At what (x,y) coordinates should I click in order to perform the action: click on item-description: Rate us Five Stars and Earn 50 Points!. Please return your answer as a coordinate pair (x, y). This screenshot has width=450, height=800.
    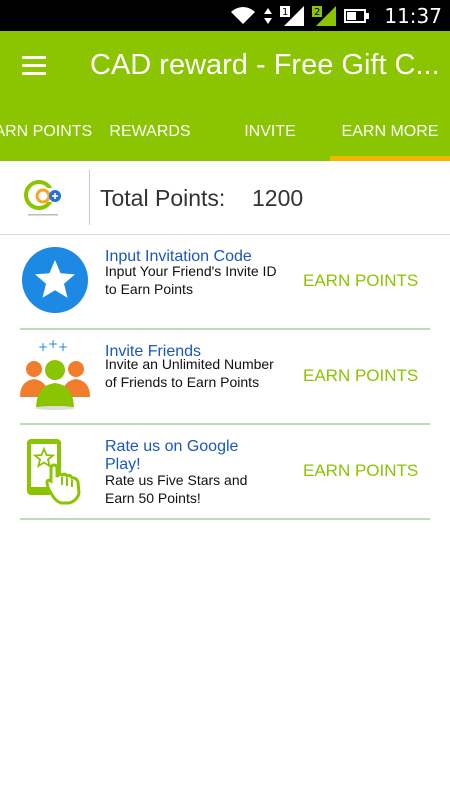
    Looking at the image, I should click on (176, 489).